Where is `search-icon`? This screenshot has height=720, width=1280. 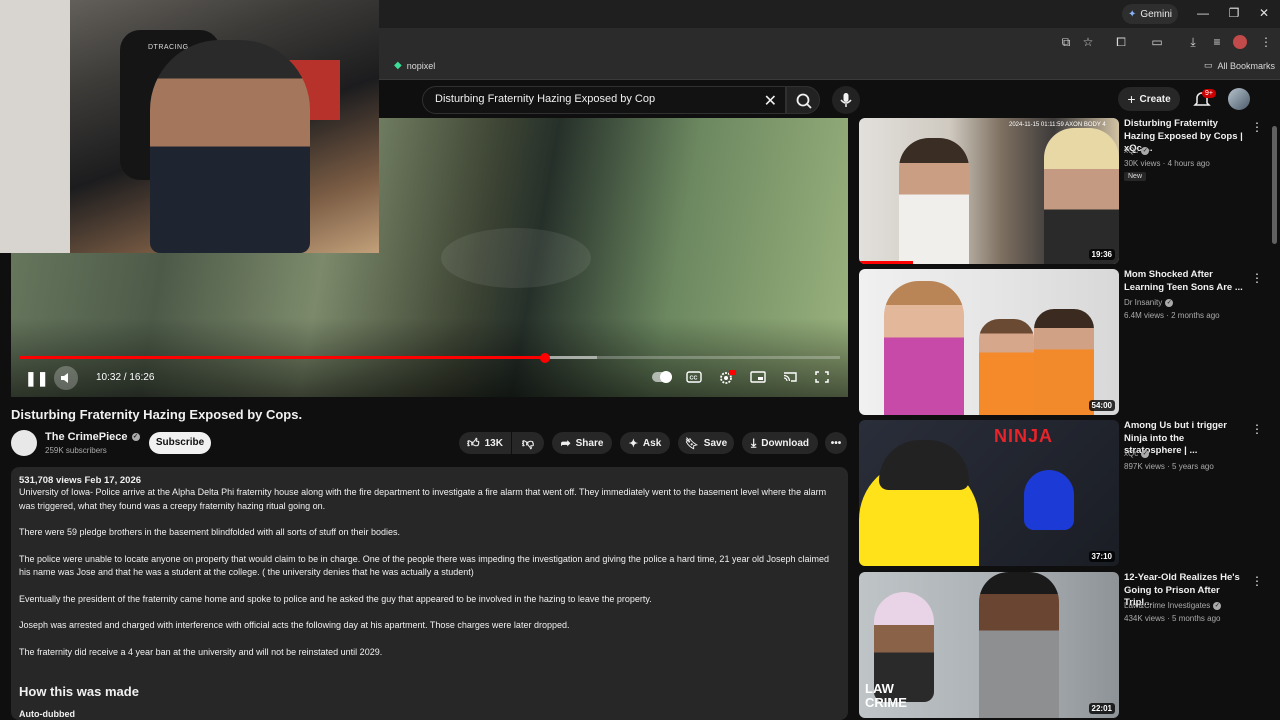 search-icon is located at coordinates (804, 101).